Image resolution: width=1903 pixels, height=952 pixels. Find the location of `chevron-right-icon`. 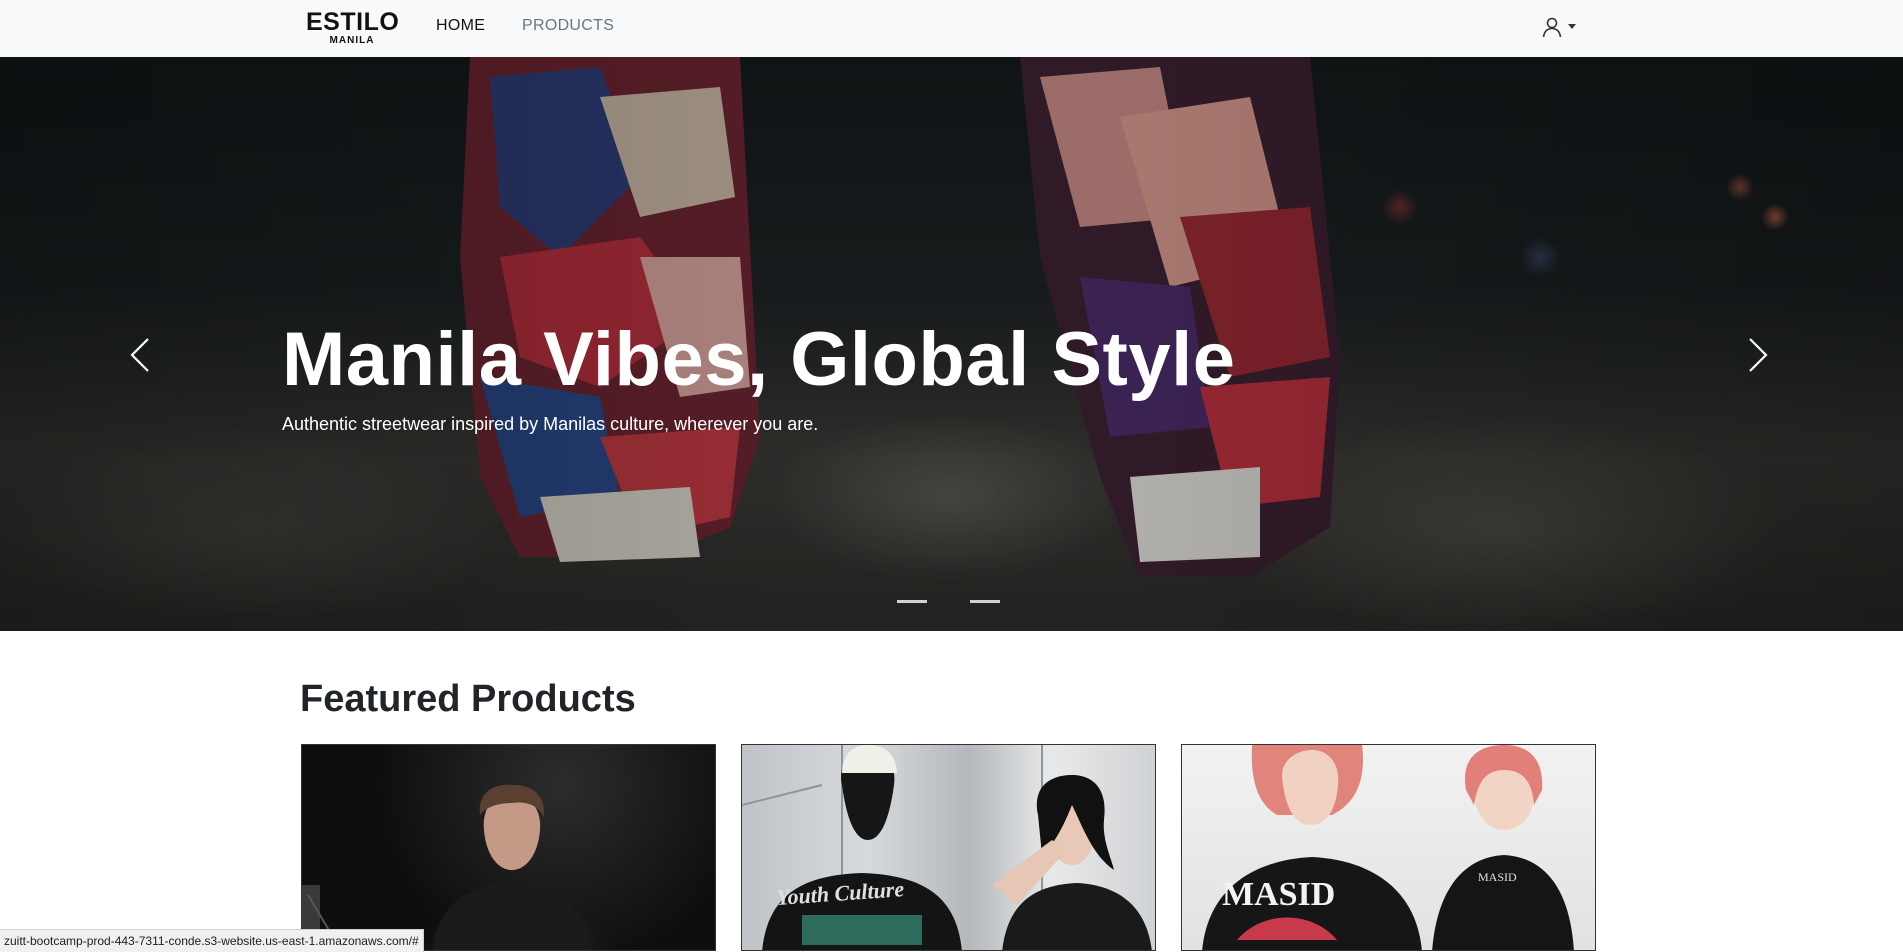

chevron-right-icon is located at coordinates (1758, 355).